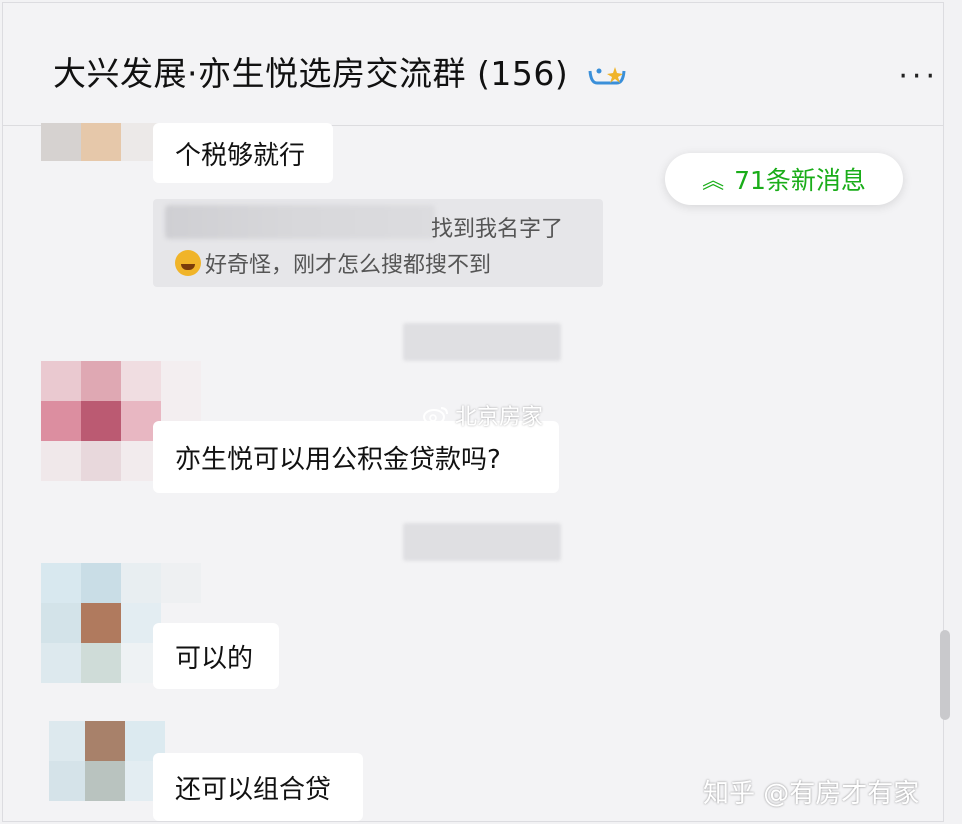 This screenshot has width=962, height=824. I want to click on weibo-watermark: 北京房家, so click(483, 415).